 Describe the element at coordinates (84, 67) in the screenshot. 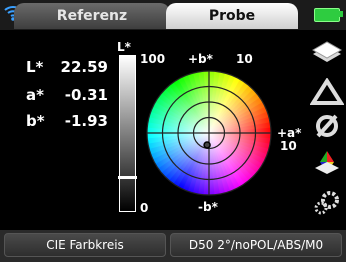

I see `l-value: 22.59` at that location.